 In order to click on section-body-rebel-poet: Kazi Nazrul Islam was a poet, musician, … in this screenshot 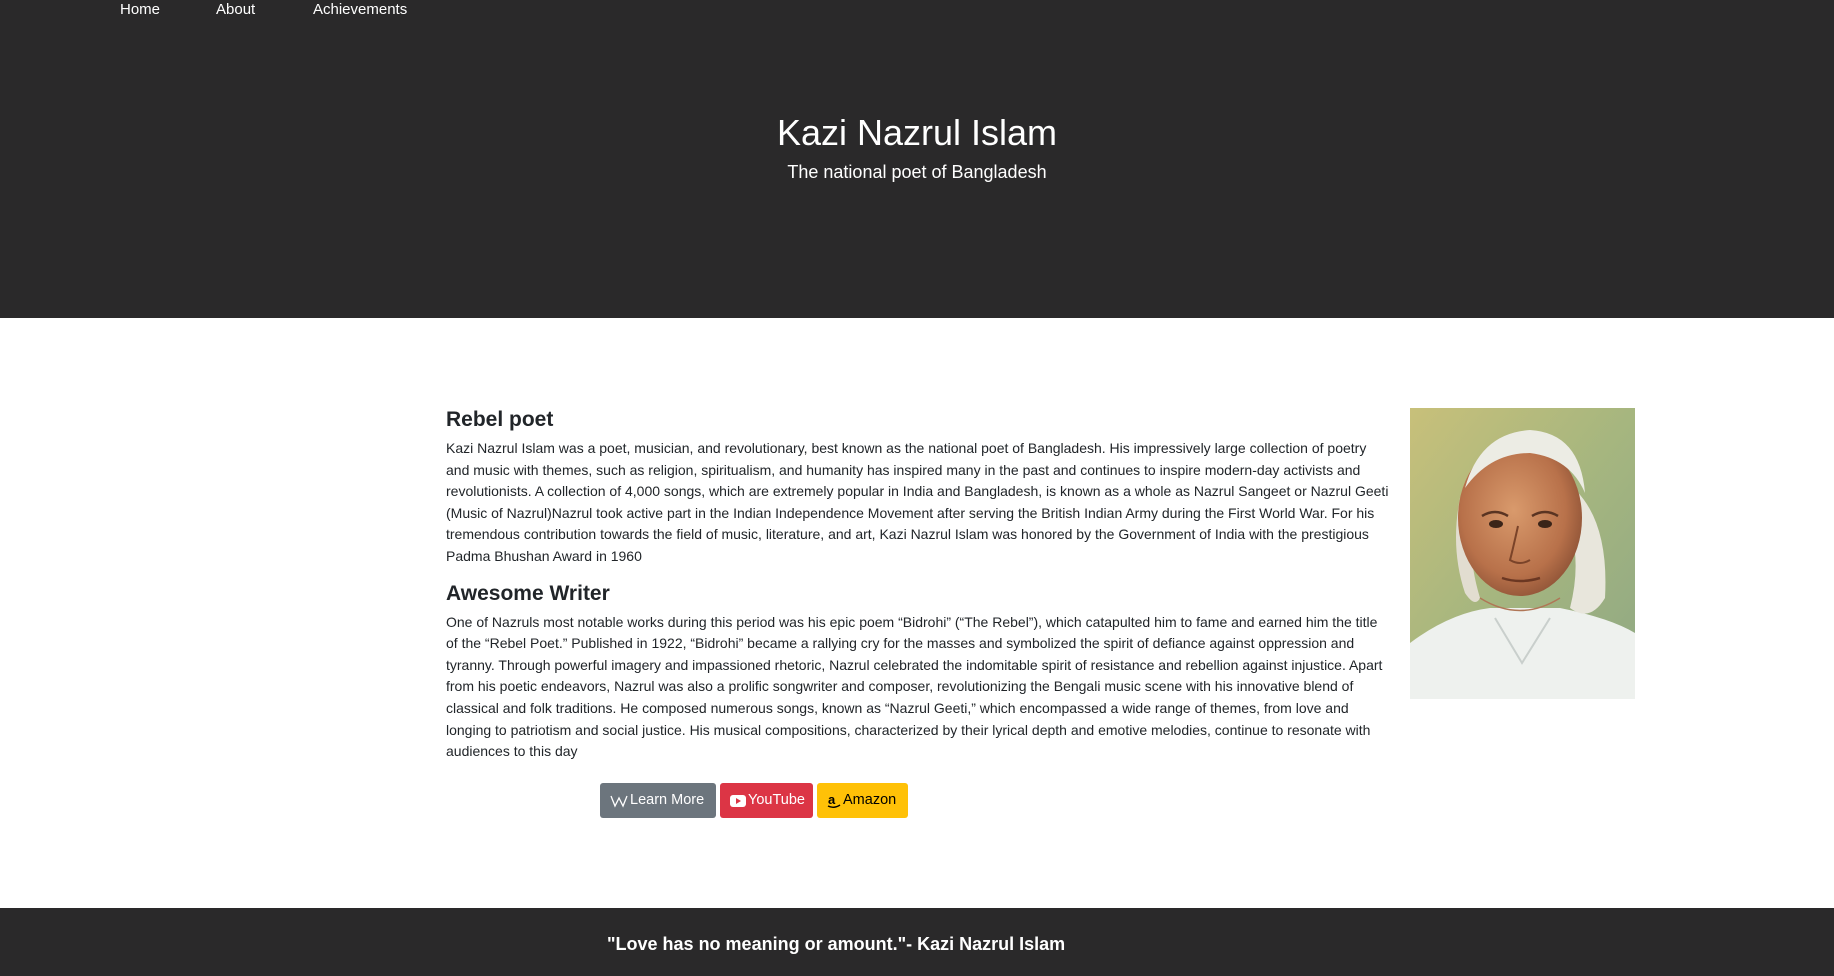, I will do `click(917, 502)`.